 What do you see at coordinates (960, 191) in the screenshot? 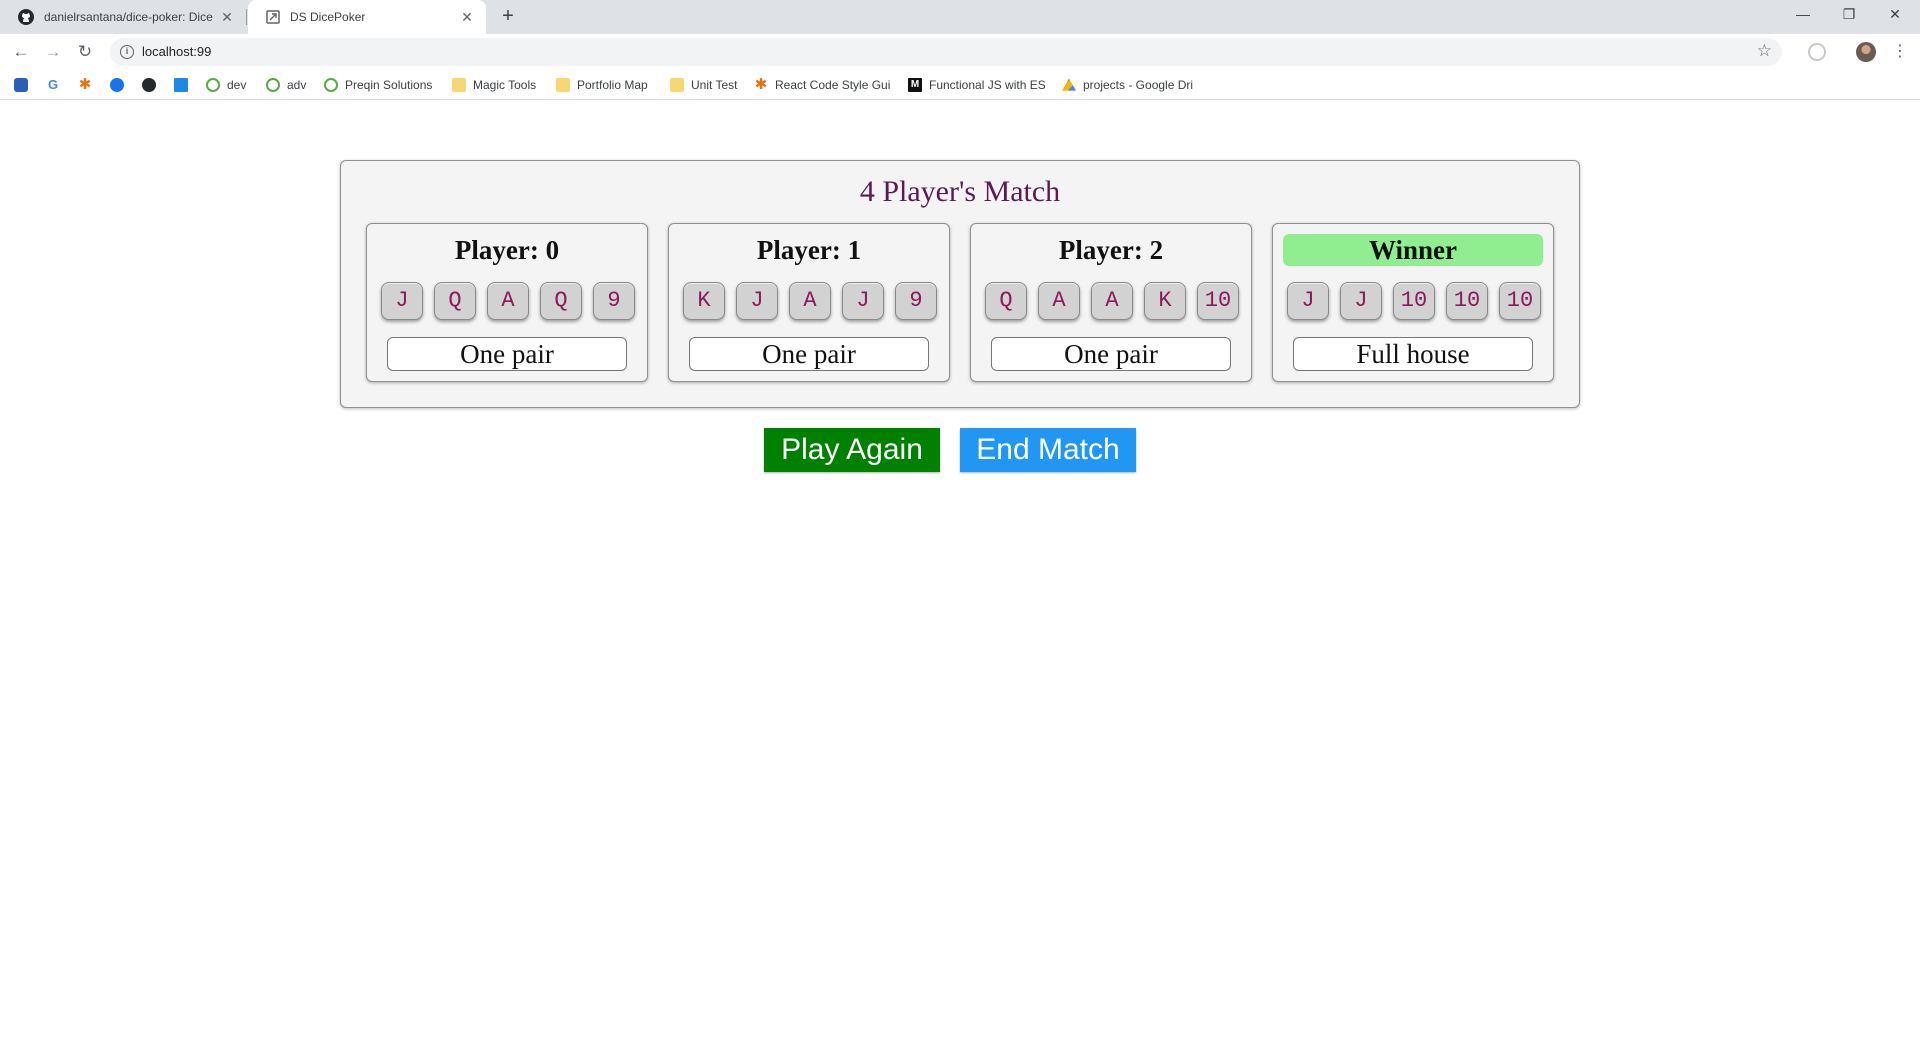
I see `match-title: 4 Player's Match` at bounding box center [960, 191].